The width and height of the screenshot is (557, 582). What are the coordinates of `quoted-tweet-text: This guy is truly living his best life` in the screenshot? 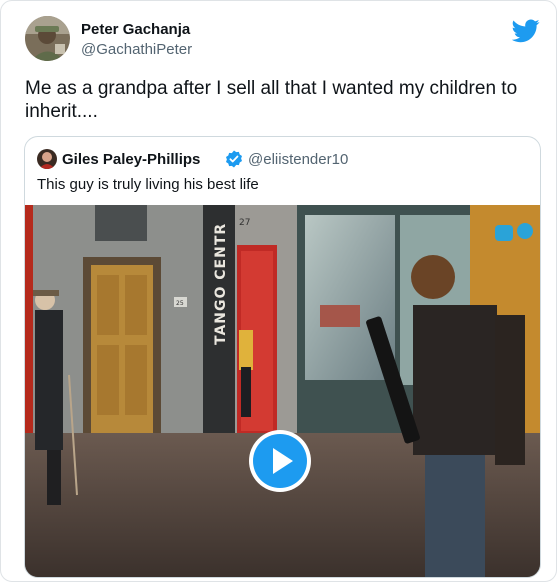 It's located at (148, 184).